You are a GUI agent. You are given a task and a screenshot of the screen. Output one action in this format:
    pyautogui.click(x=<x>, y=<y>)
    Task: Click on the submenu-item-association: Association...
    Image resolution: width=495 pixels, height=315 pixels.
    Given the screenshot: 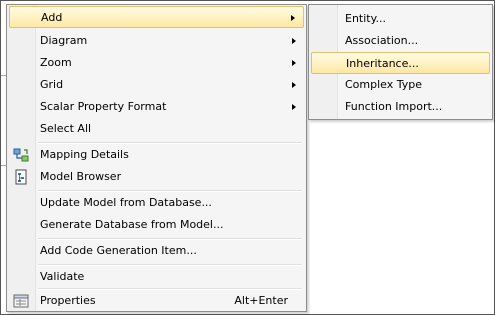 What is the action you would take?
    pyautogui.click(x=400, y=41)
    